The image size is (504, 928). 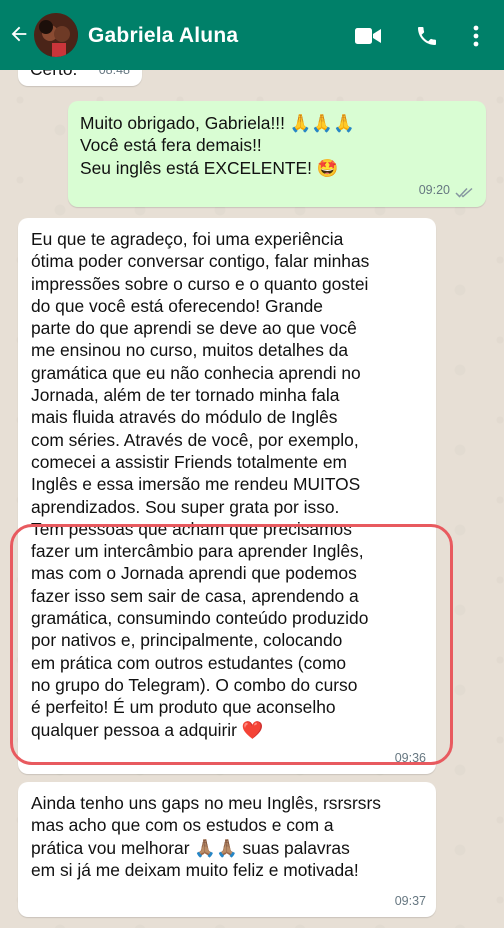 What do you see at coordinates (252, 35) in the screenshot?
I see `chat-header: Gabriela Aluna` at bounding box center [252, 35].